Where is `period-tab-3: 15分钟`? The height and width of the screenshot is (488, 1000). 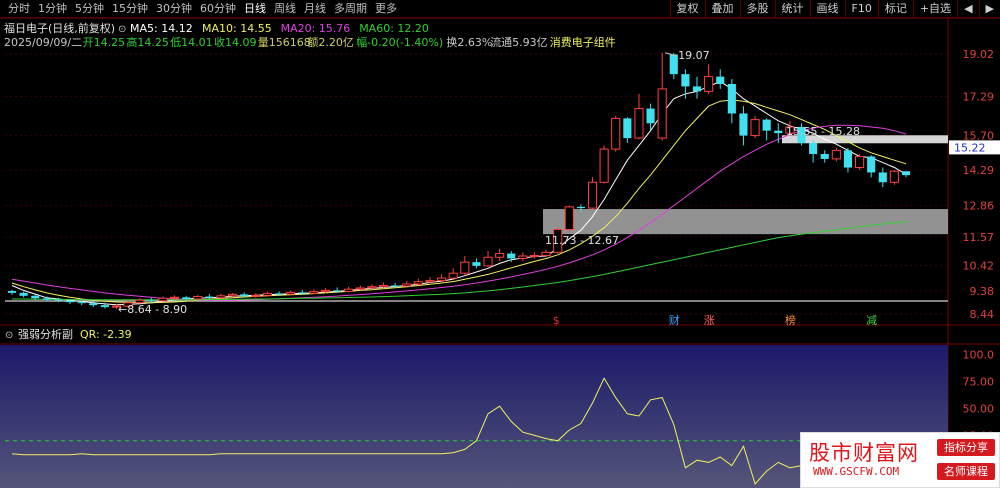
period-tab-3: 15分钟 is located at coordinates (130, 9).